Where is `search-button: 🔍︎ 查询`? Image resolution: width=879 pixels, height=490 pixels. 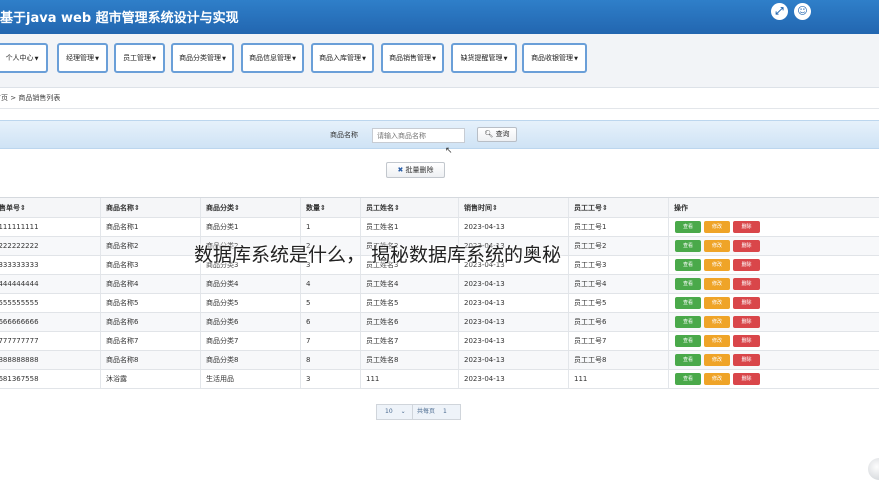
search-button: 🔍︎ 查询 is located at coordinates (497, 134).